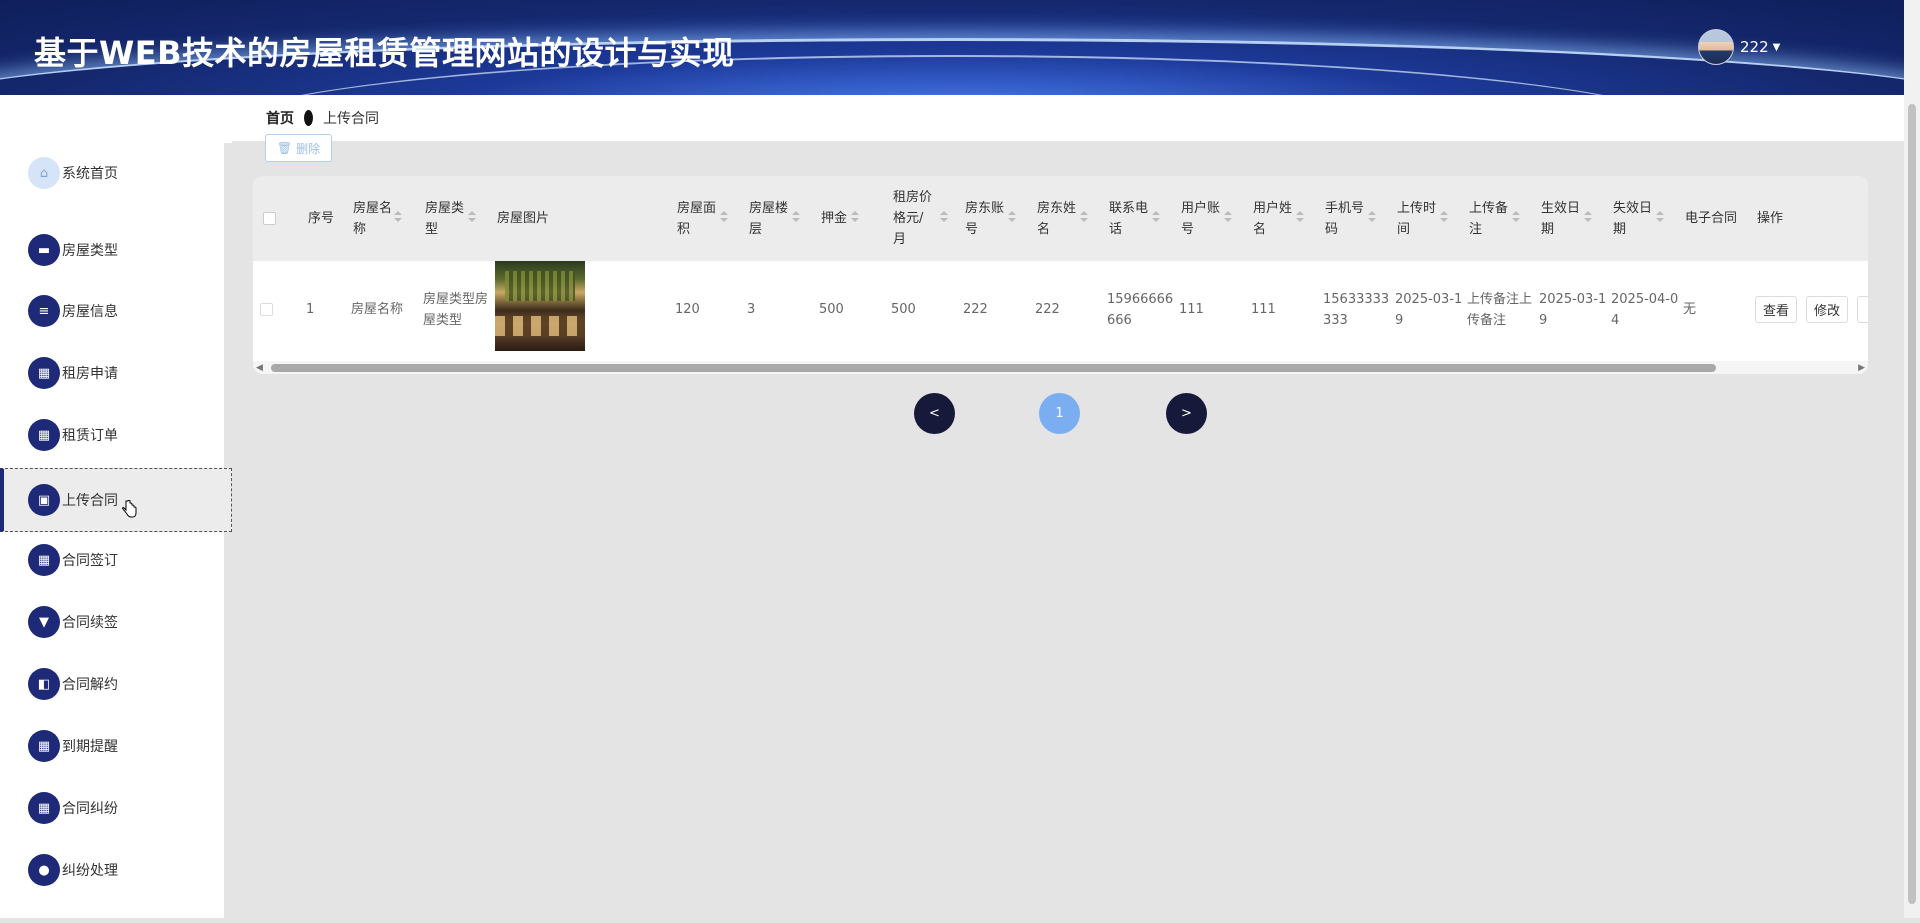 This screenshot has width=1920, height=923. What do you see at coordinates (44, 500) in the screenshot?
I see `briefcase-icon: ▣` at bounding box center [44, 500].